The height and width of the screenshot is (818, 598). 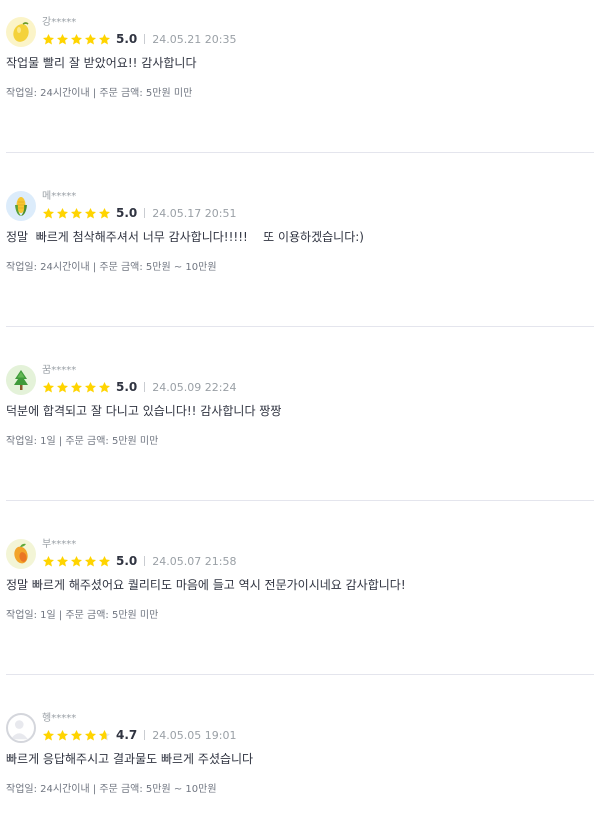 What do you see at coordinates (185, 237) in the screenshot?
I see `review-content: 정말 빠르게 첨삭해주셔서 너무 감사합니다!!!!! 또 이용하겠습니다:)` at bounding box center [185, 237].